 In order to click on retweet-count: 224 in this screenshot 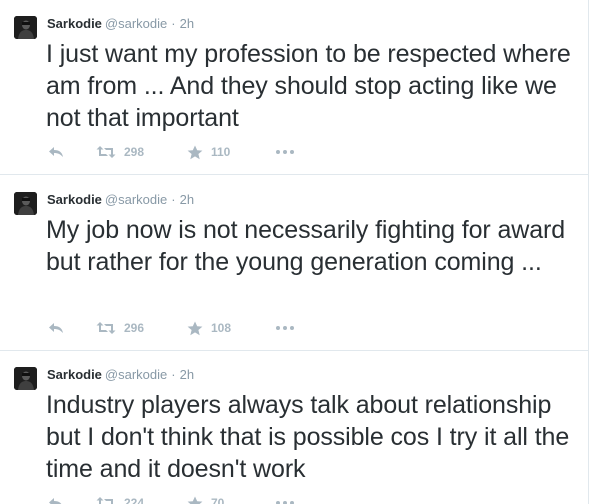, I will do `click(134, 500)`.